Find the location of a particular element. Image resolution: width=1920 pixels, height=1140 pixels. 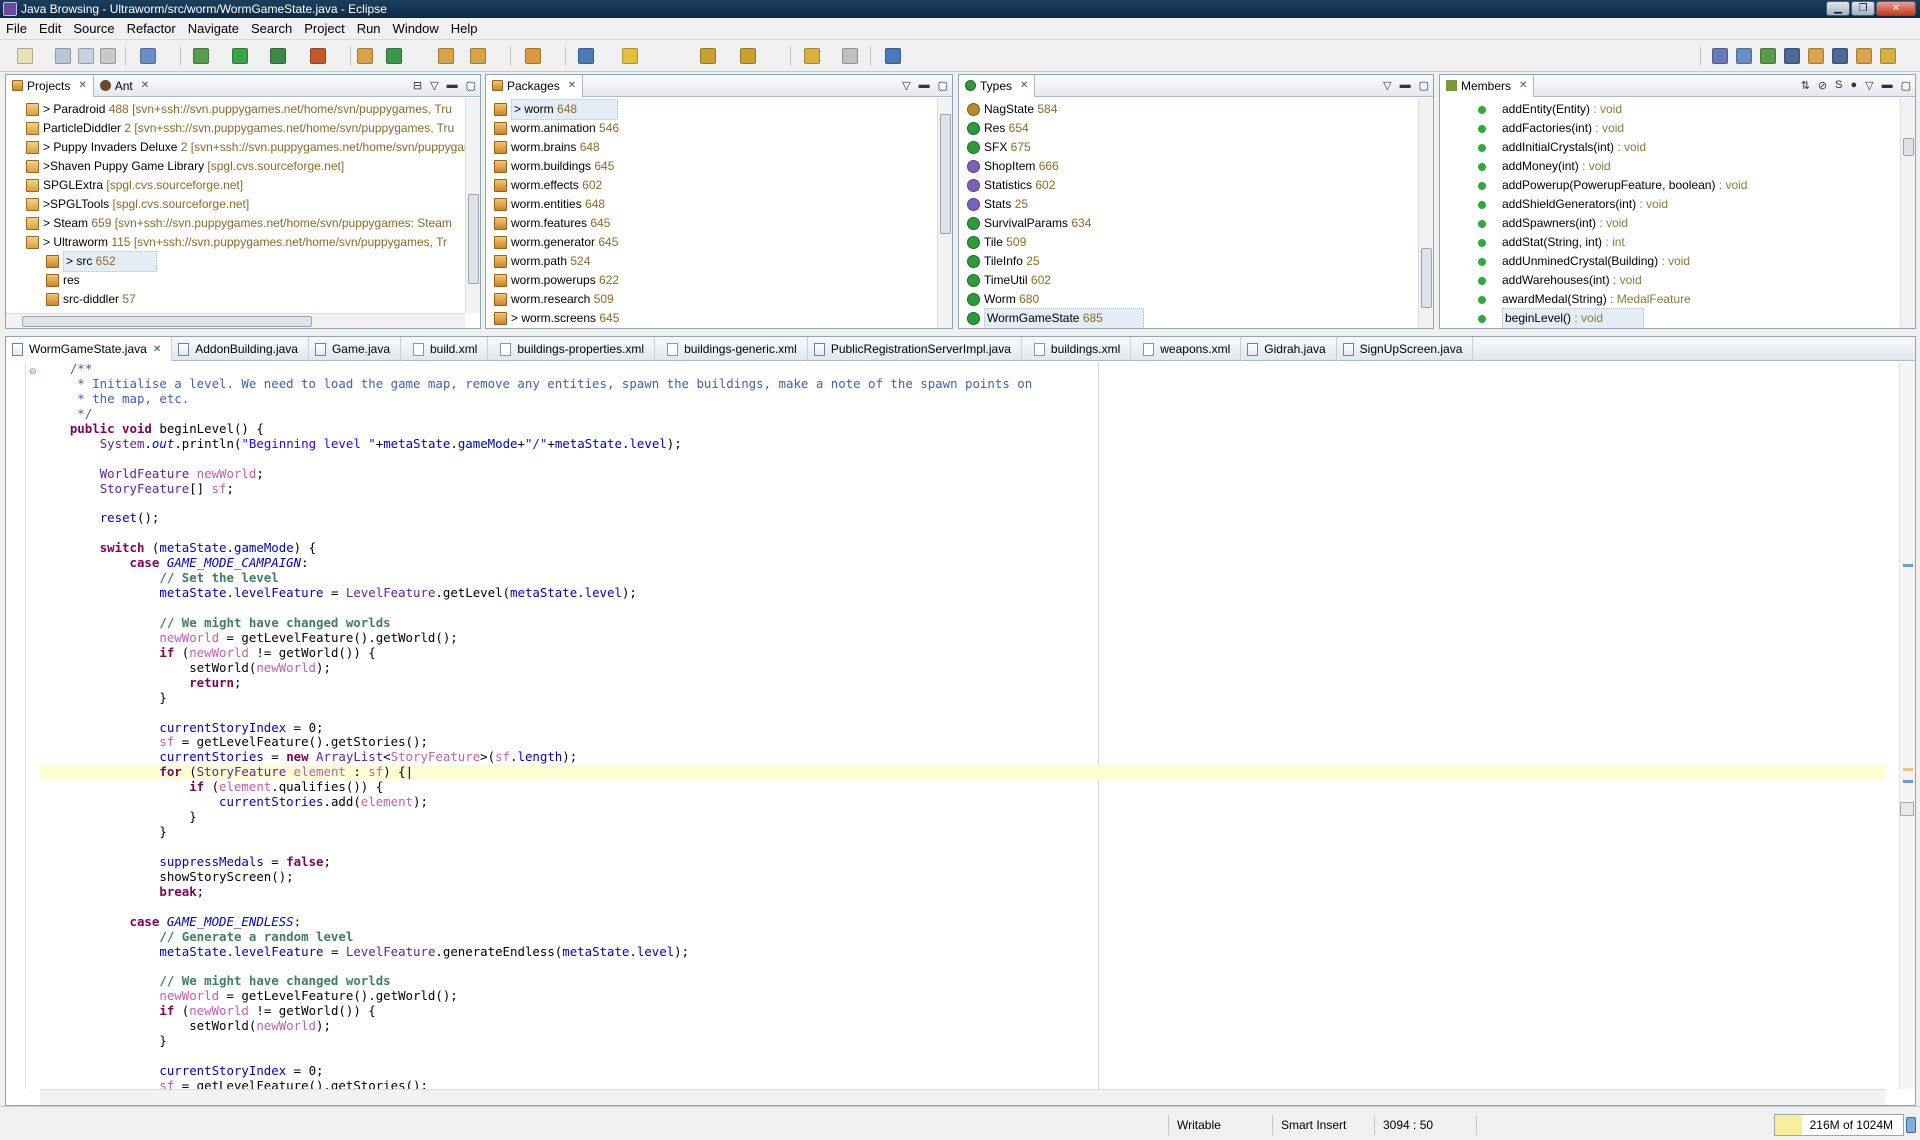

types-item: Res 654 is located at coordinates (1192, 128).